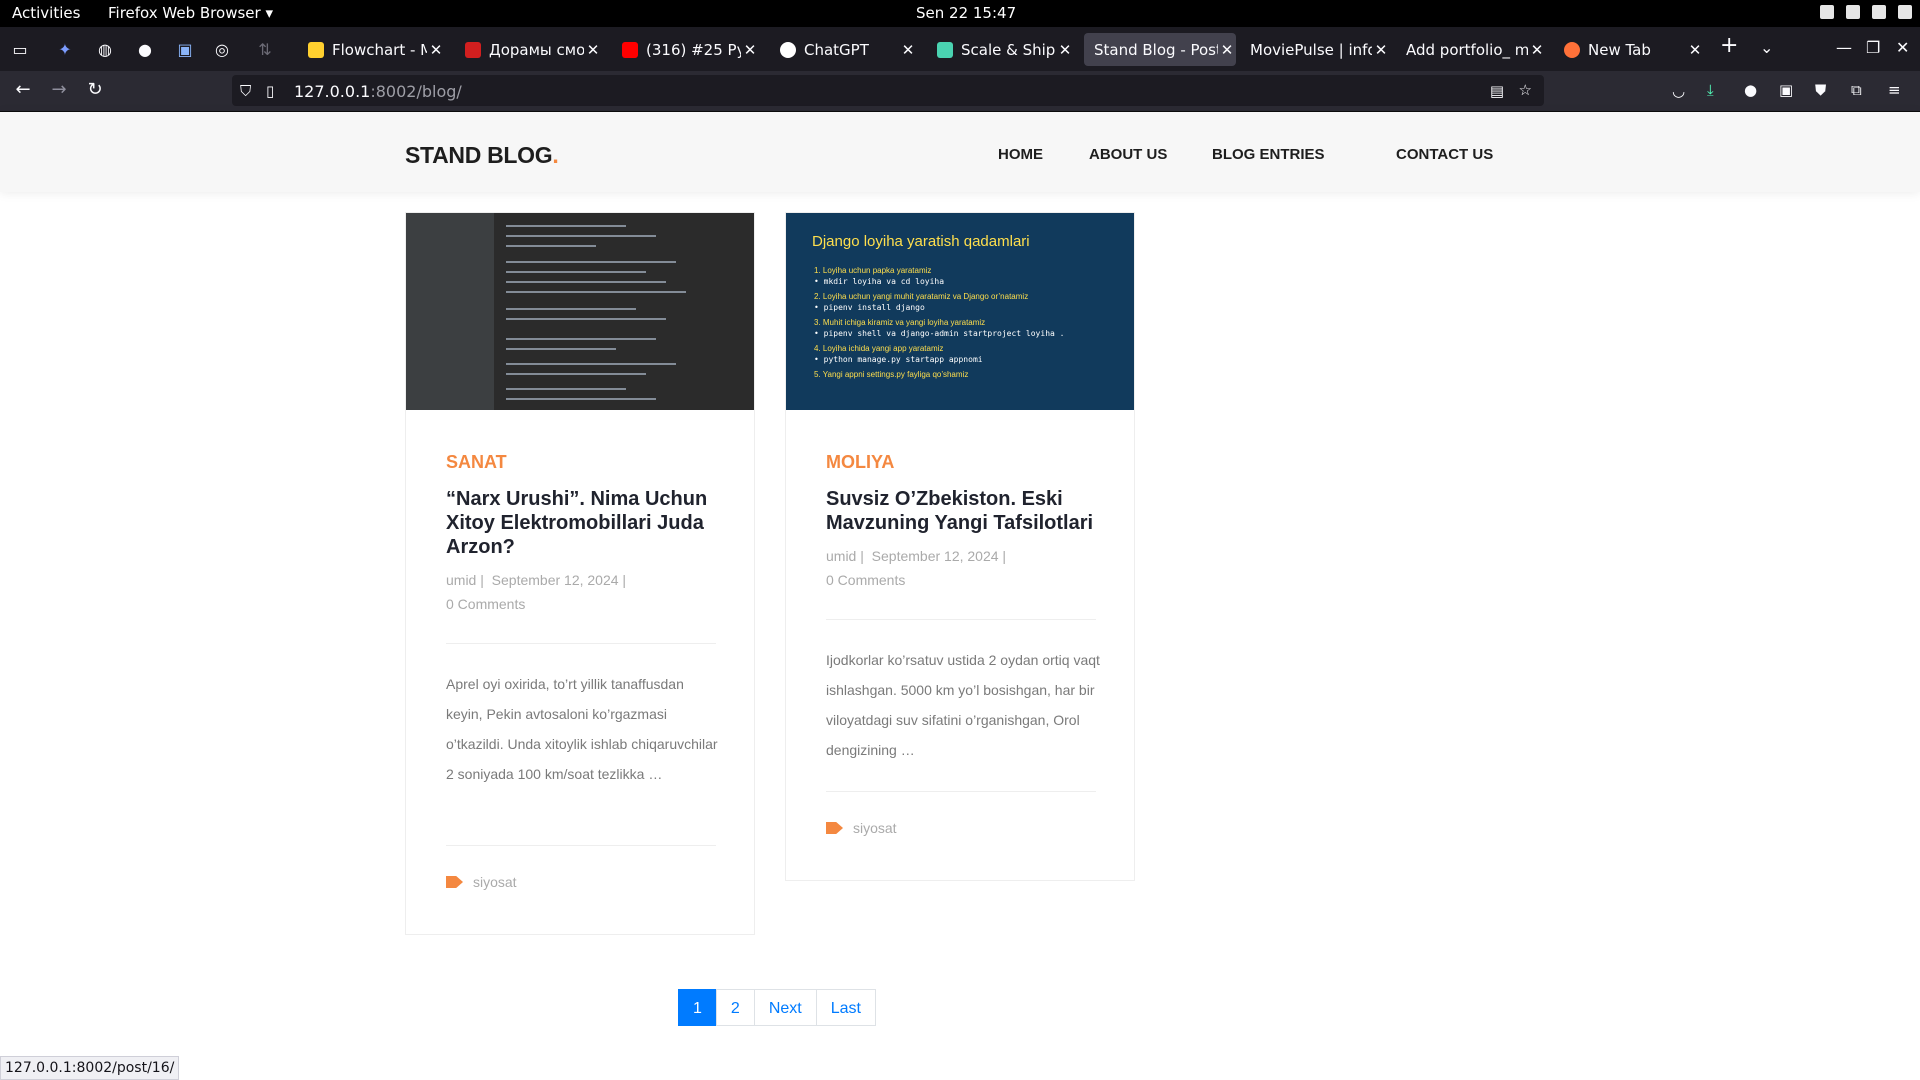 The width and height of the screenshot is (1920, 1080). Describe the element at coordinates (185, 50) in the screenshot. I see `pinned-tab-translate: ▣` at that location.